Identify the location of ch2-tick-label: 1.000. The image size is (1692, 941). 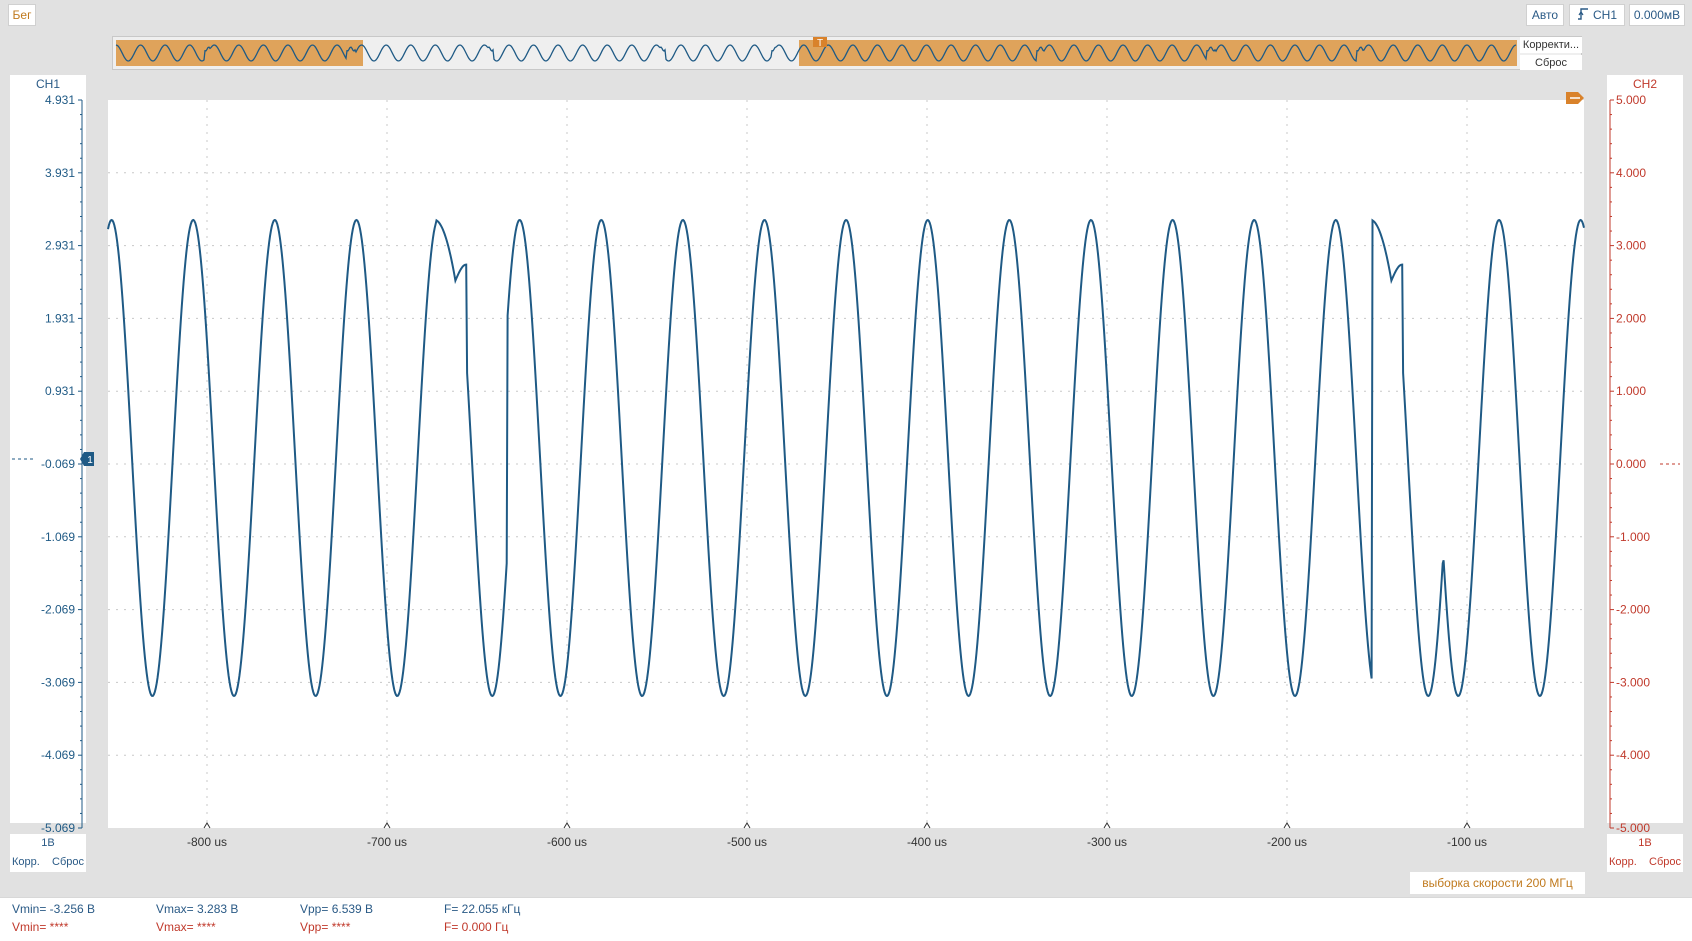
(1631, 391).